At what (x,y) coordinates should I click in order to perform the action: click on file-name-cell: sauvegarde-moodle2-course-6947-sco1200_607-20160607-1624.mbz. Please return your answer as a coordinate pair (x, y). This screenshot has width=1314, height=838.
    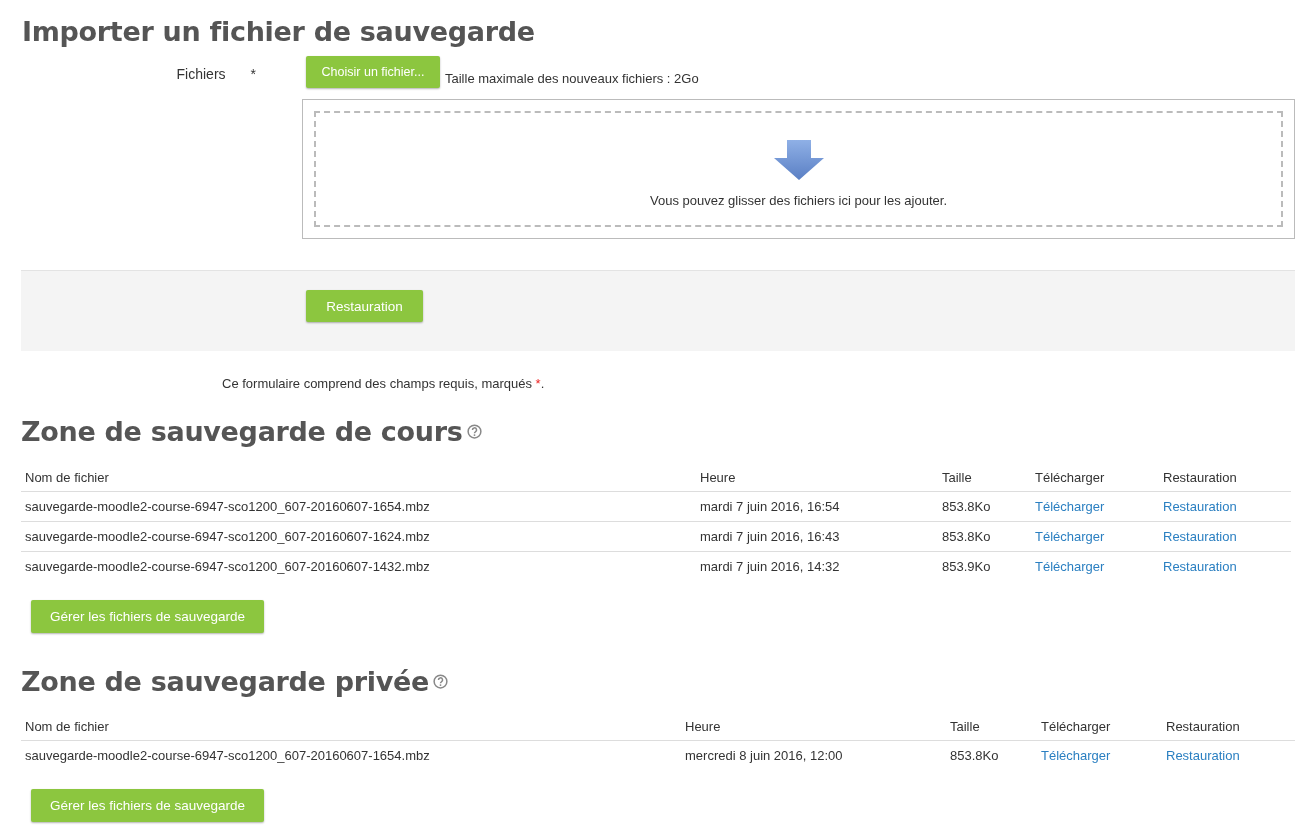
    Looking at the image, I should click on (358, 537).